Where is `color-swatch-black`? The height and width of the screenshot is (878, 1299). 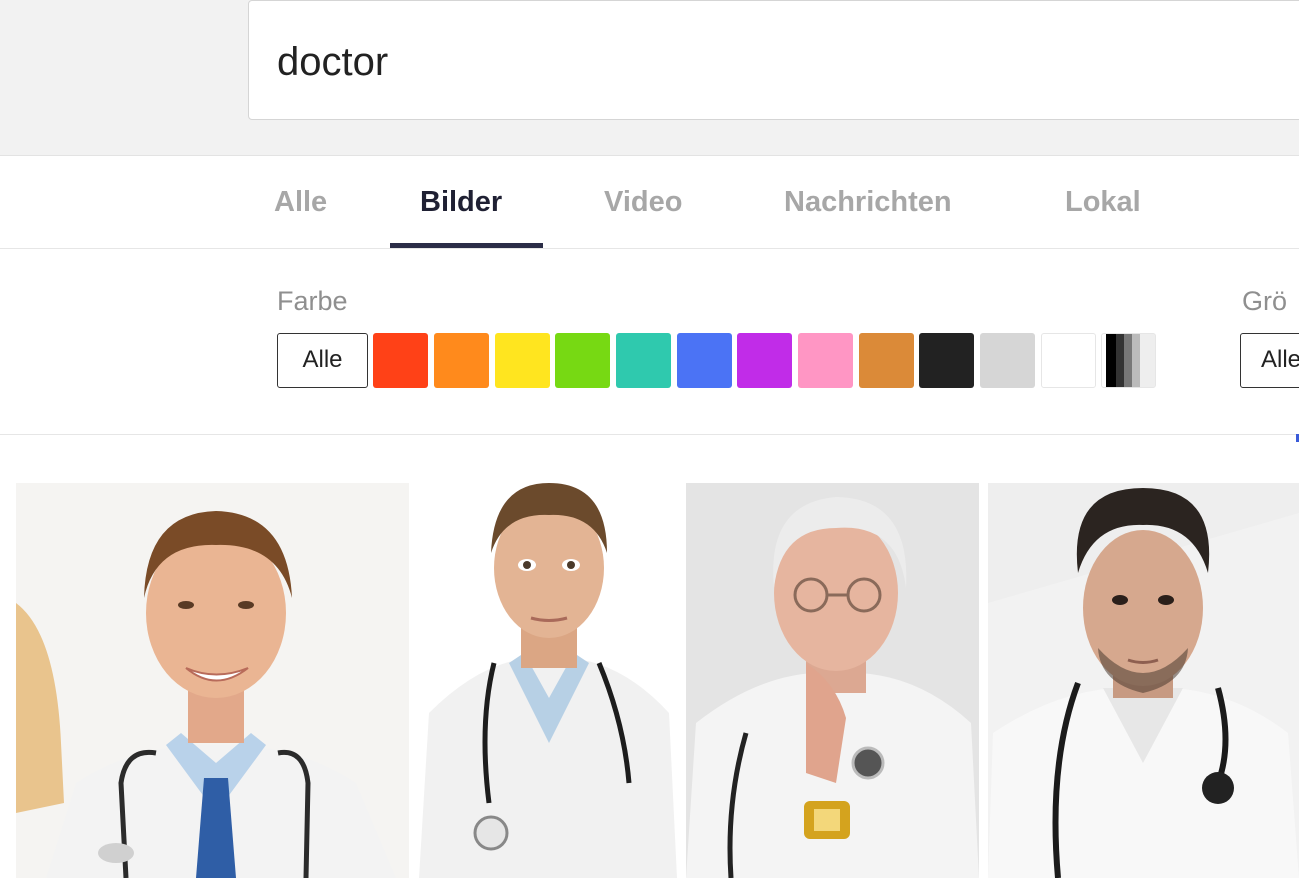 color-swatch-black is located at coordinates (946, 360).